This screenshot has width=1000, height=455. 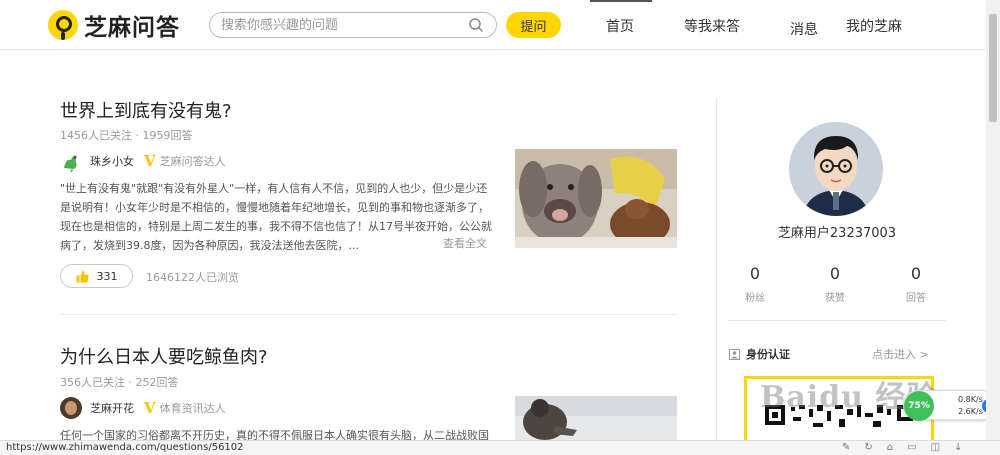 I want to click on view-count: 1646122人已浏览, so click(x=192, y=277).